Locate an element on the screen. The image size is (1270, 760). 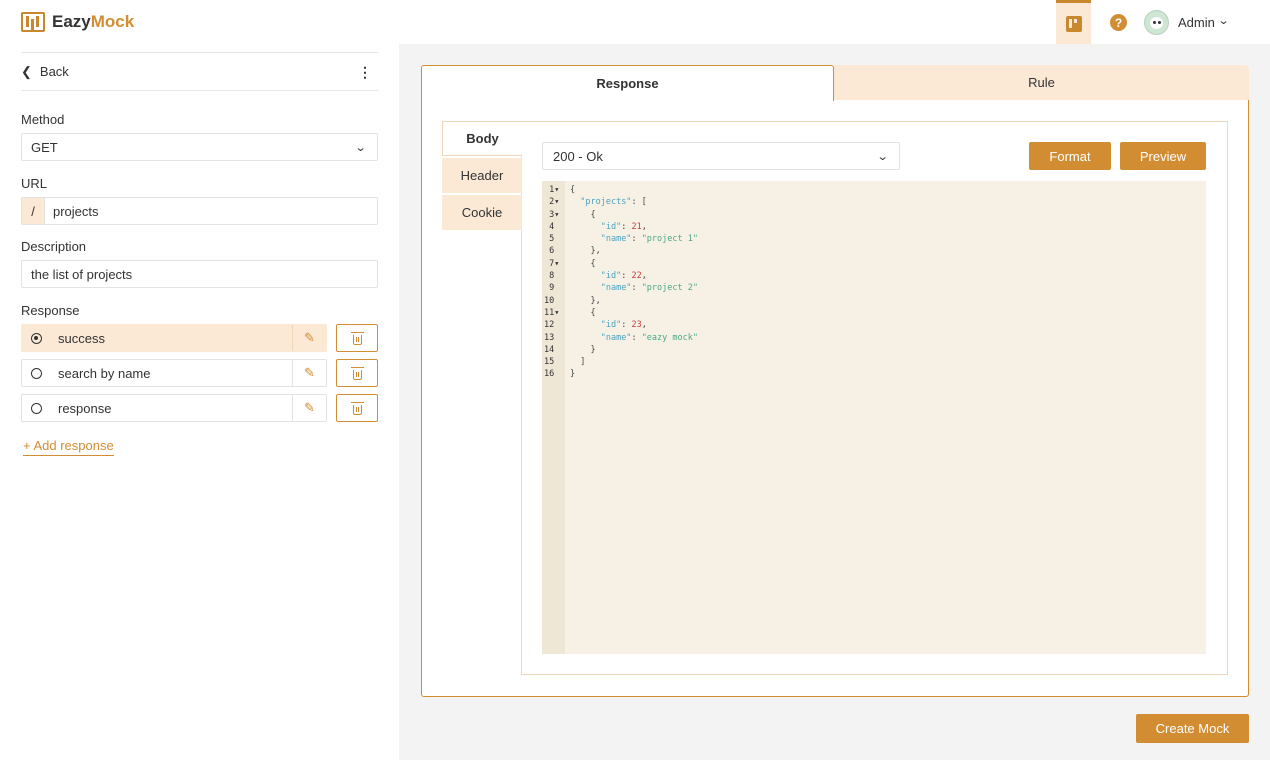
line-number: 15 is located at coordinates (552, 362).